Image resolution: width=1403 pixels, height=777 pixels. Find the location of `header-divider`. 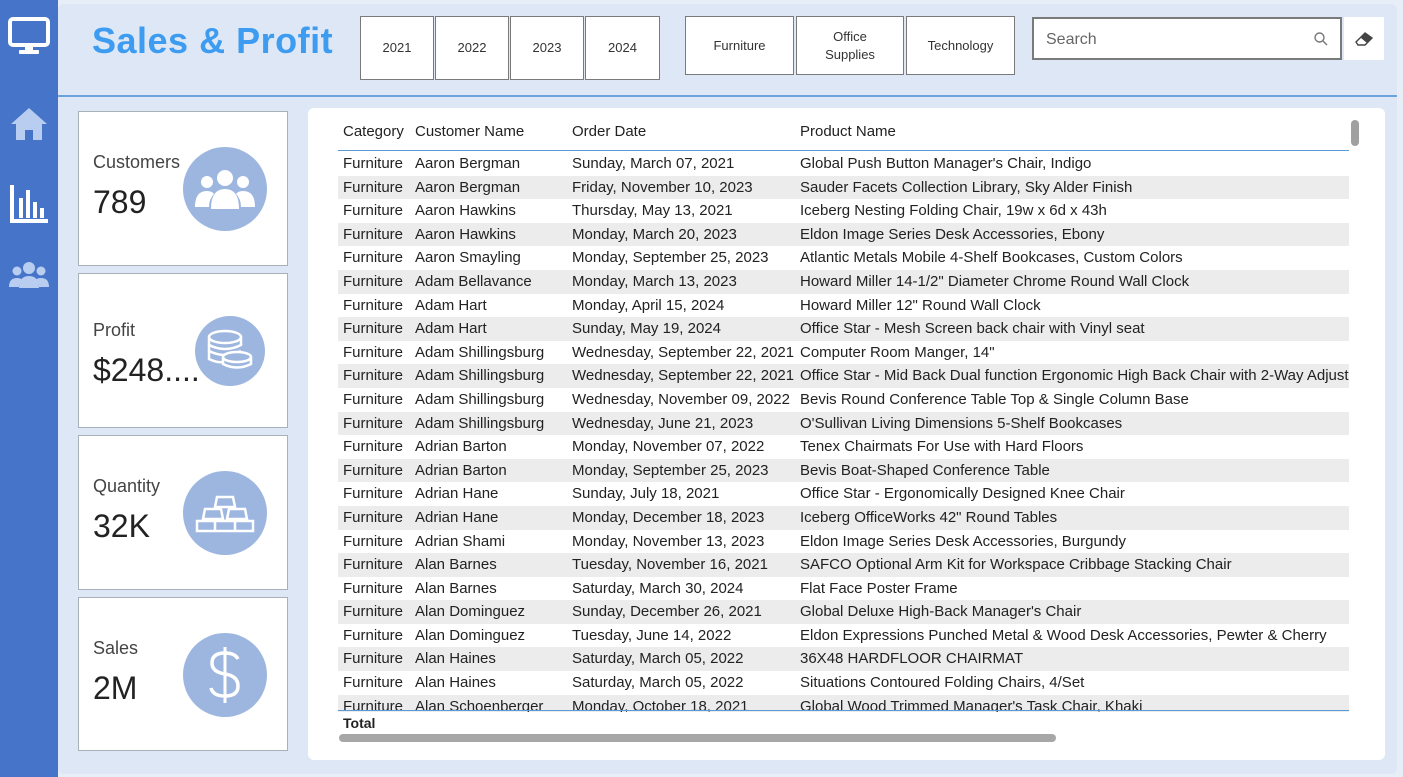

header-divider is located at coordinates (727, 96).